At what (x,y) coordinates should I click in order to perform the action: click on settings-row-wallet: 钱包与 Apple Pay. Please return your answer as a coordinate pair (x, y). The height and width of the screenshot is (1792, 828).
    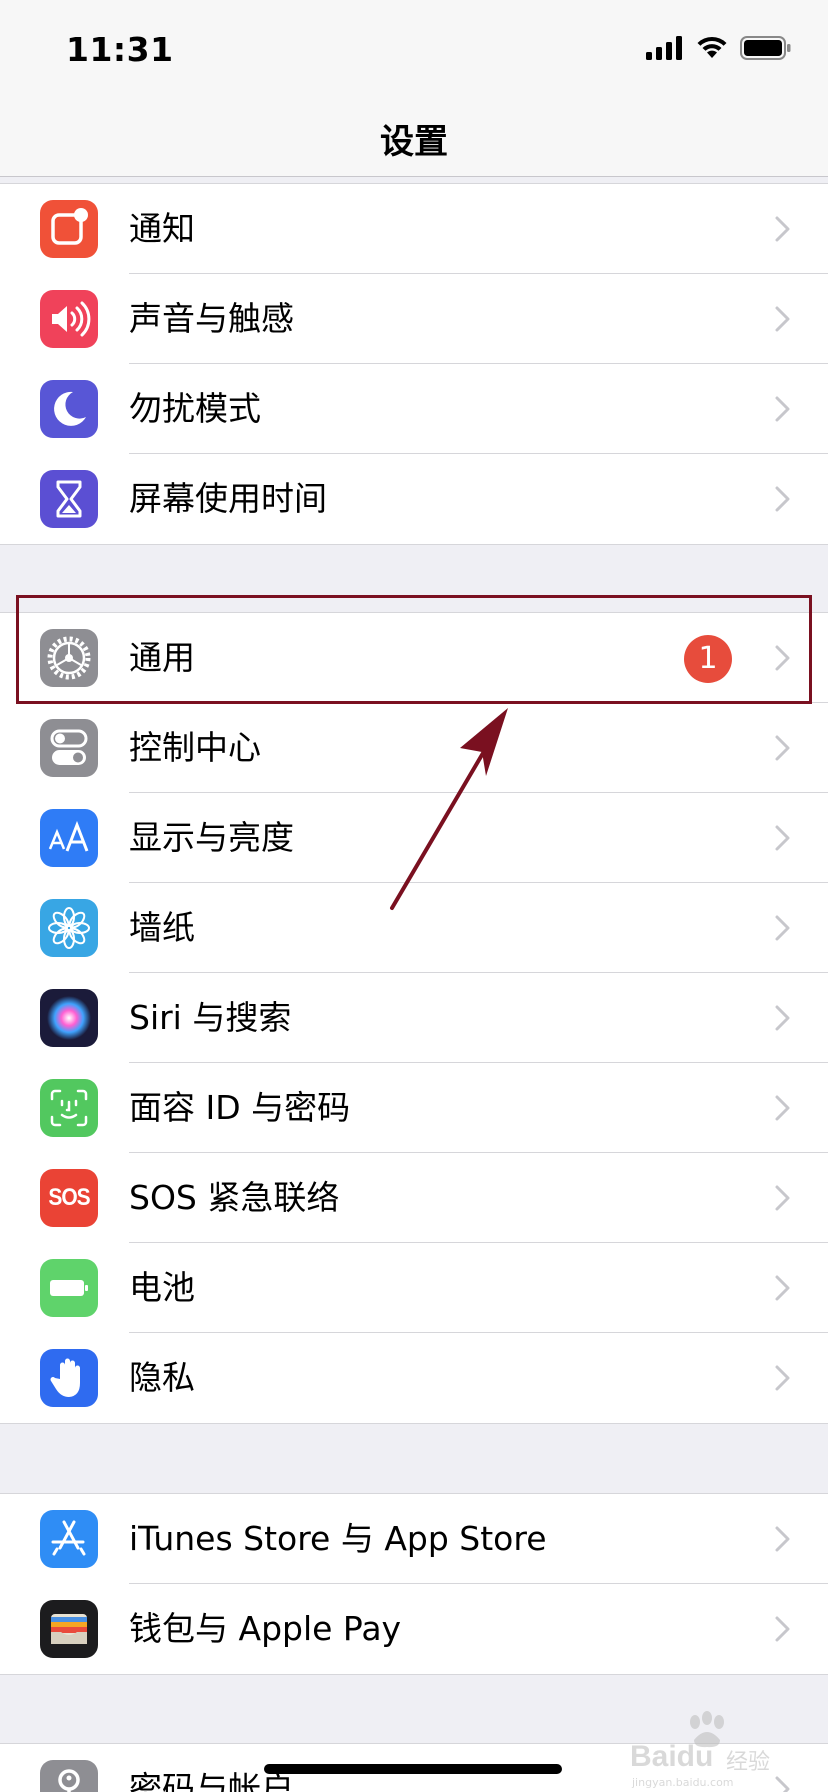
    Looking at the image, I should click on (414, 1629).